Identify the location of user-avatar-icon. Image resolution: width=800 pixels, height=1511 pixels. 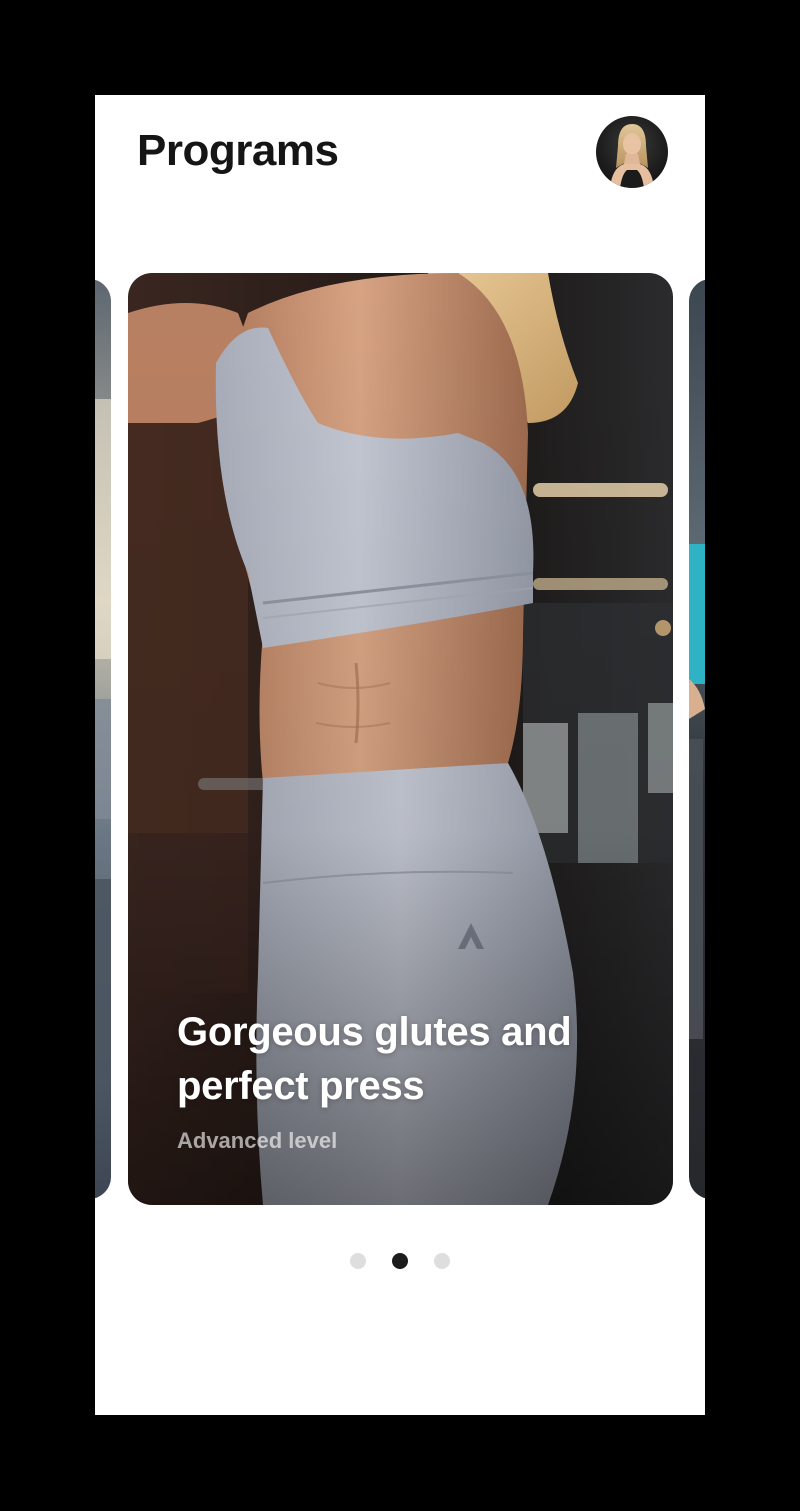
(632, 152).